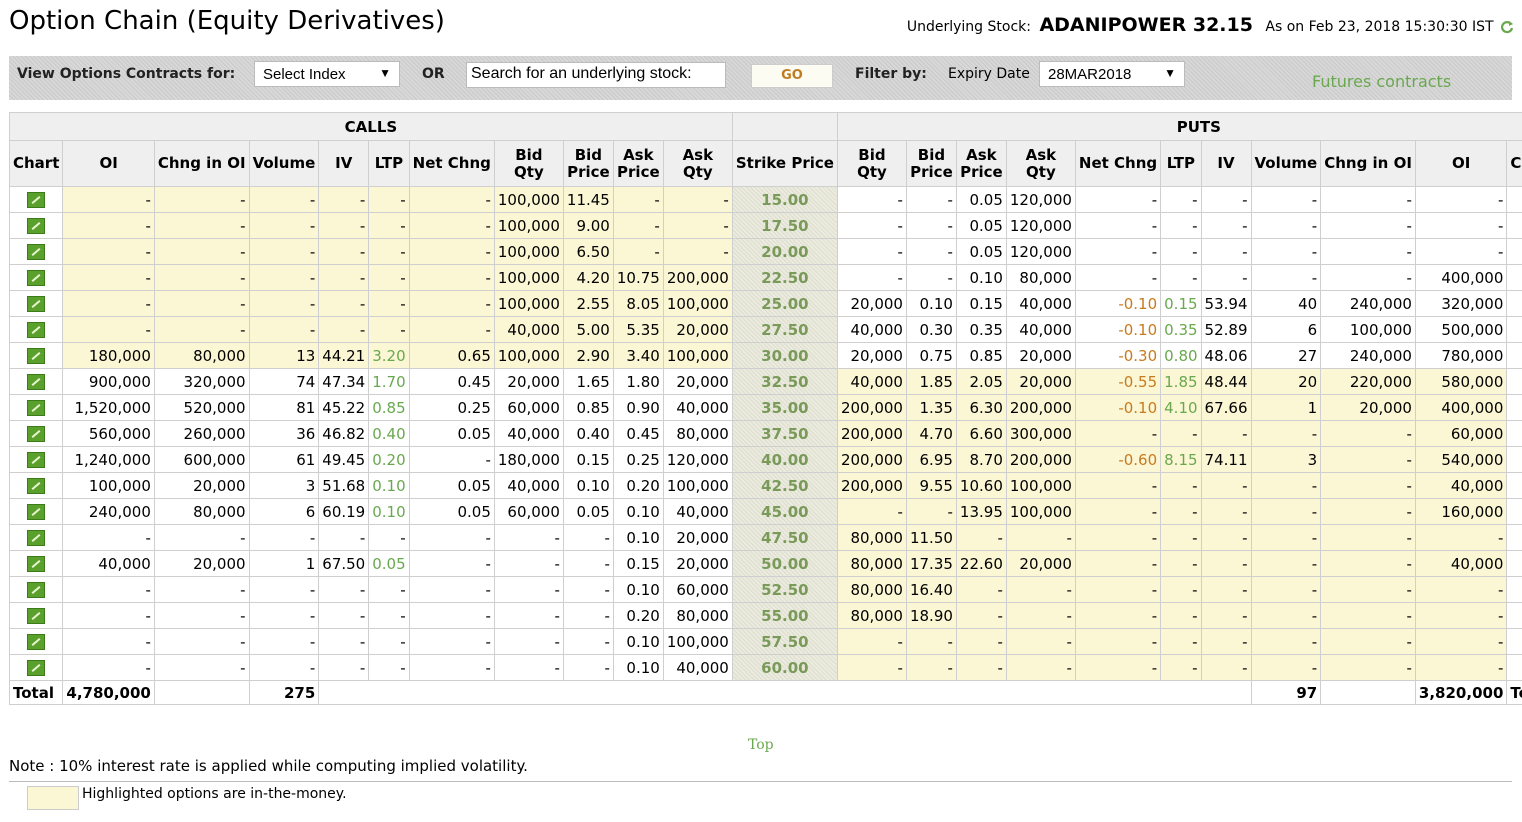  What do you see at coordinates (1461, 329) in the screenshot?
I see `put-cell: 500,000` at bounding box center [1461, 329].